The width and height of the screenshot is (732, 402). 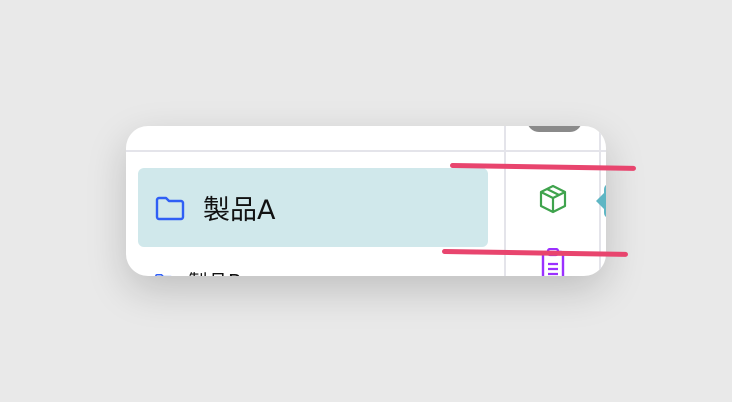 I want to click on list-item-label: 製品A, so click(x=239, y=210).